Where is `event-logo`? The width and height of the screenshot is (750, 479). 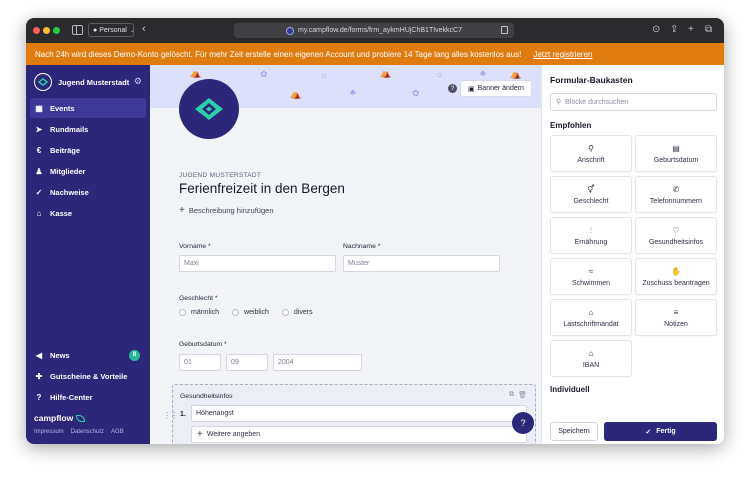
event-logo is located at coordinates (209, 109).